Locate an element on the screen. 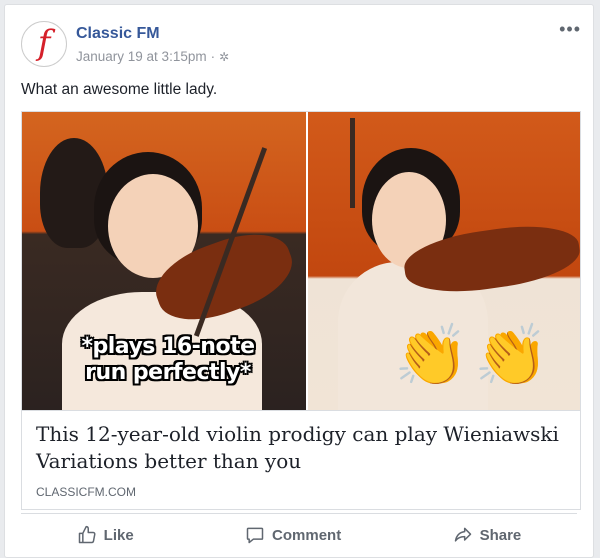 The width and height of the screenshot is (600, 558). share-label: Share is located at coordinates (500, 535).